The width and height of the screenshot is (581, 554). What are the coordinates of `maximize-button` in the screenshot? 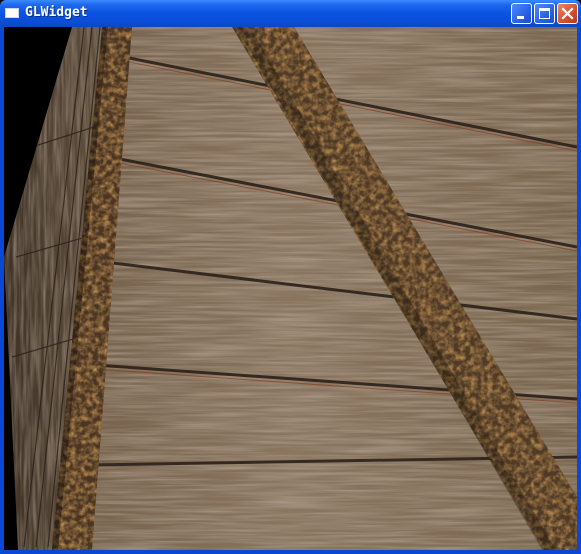 It's located at (544, 13).